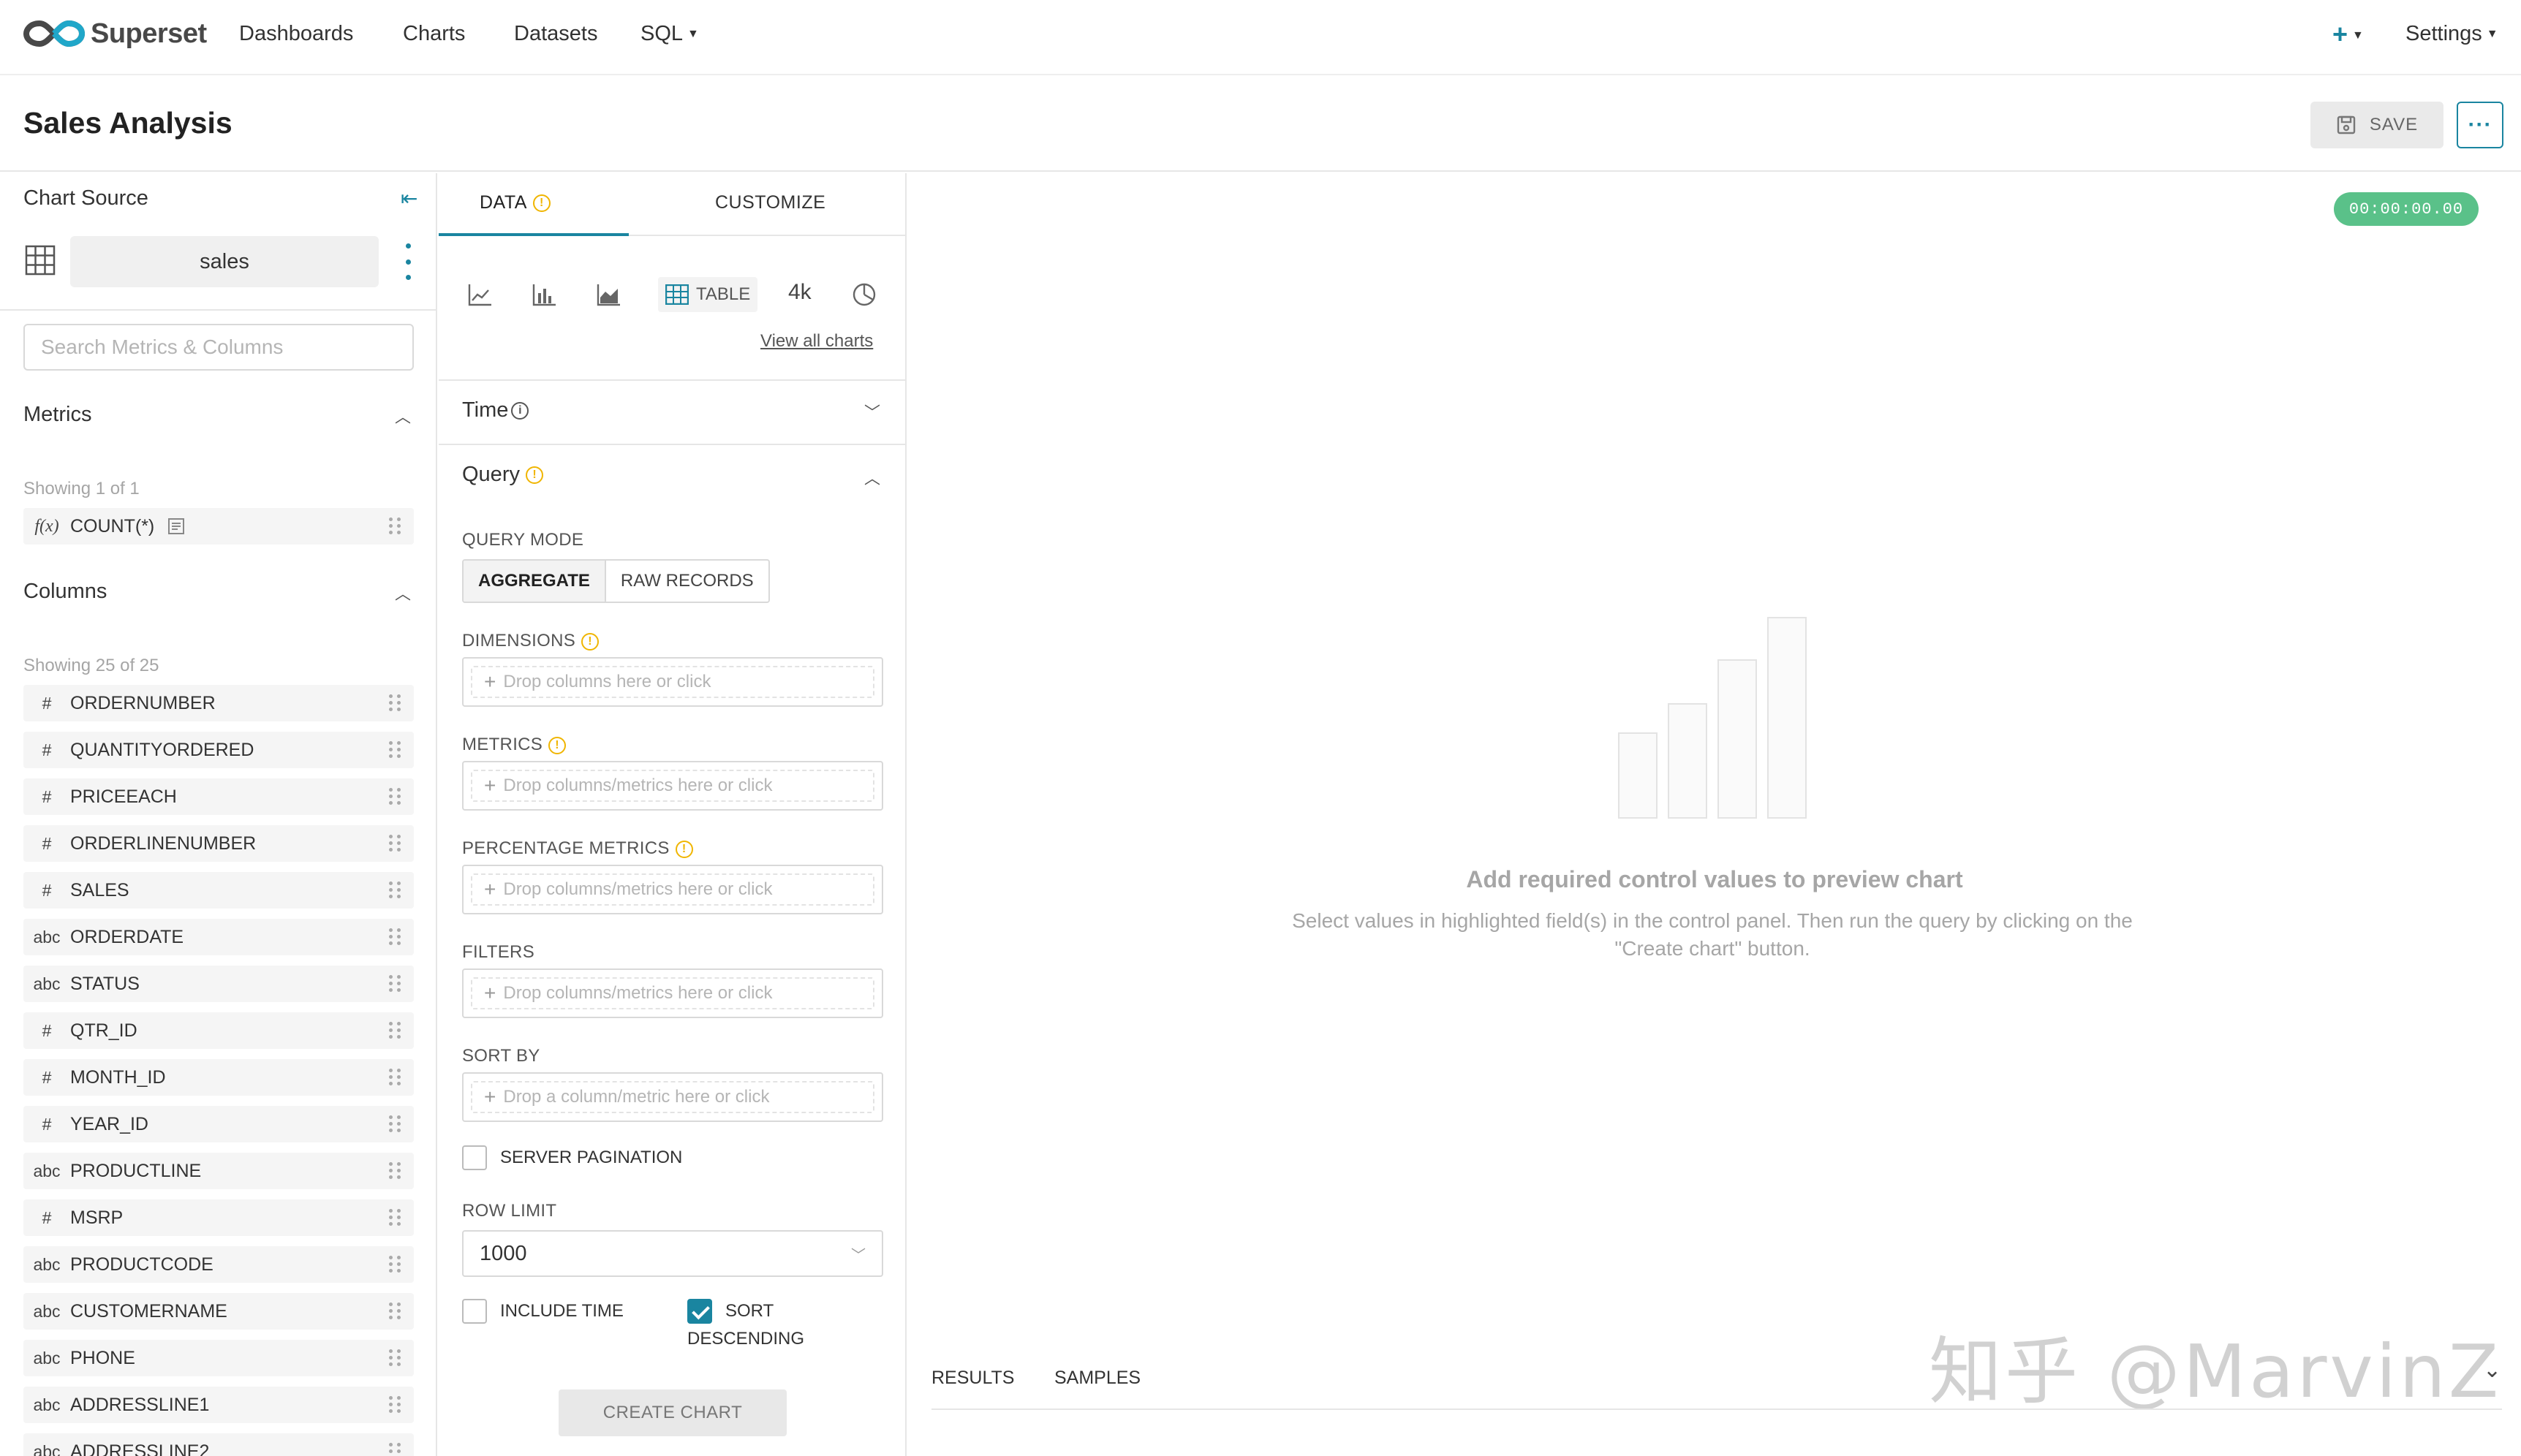  What do you see at coordinates (504, 1253) in the screenshot?
I see `row-limit-value: 1000` at bounding box center [504, 1253].